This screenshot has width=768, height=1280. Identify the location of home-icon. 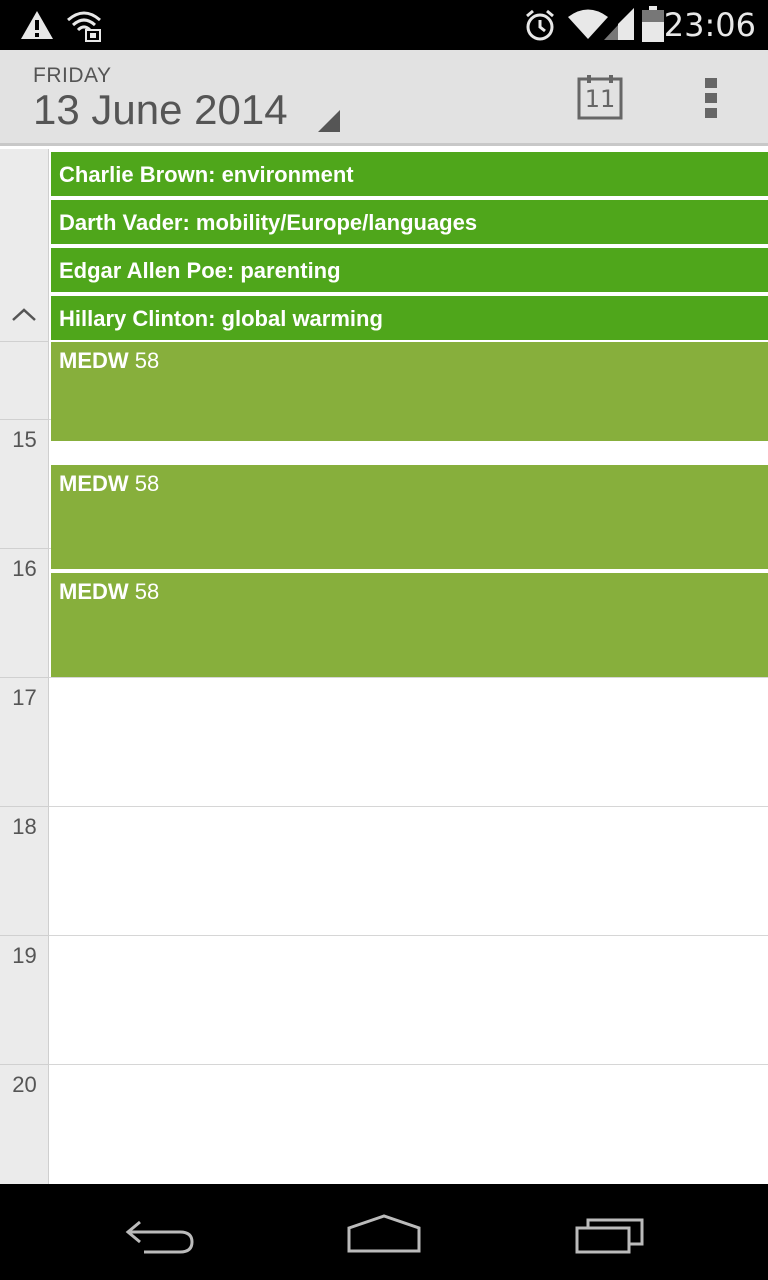
(384, 1234).